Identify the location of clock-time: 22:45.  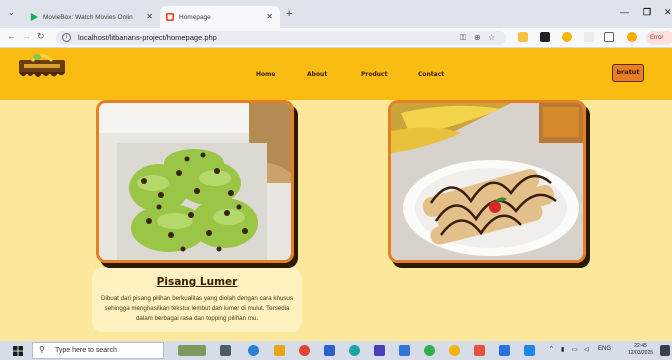
(640, 346).